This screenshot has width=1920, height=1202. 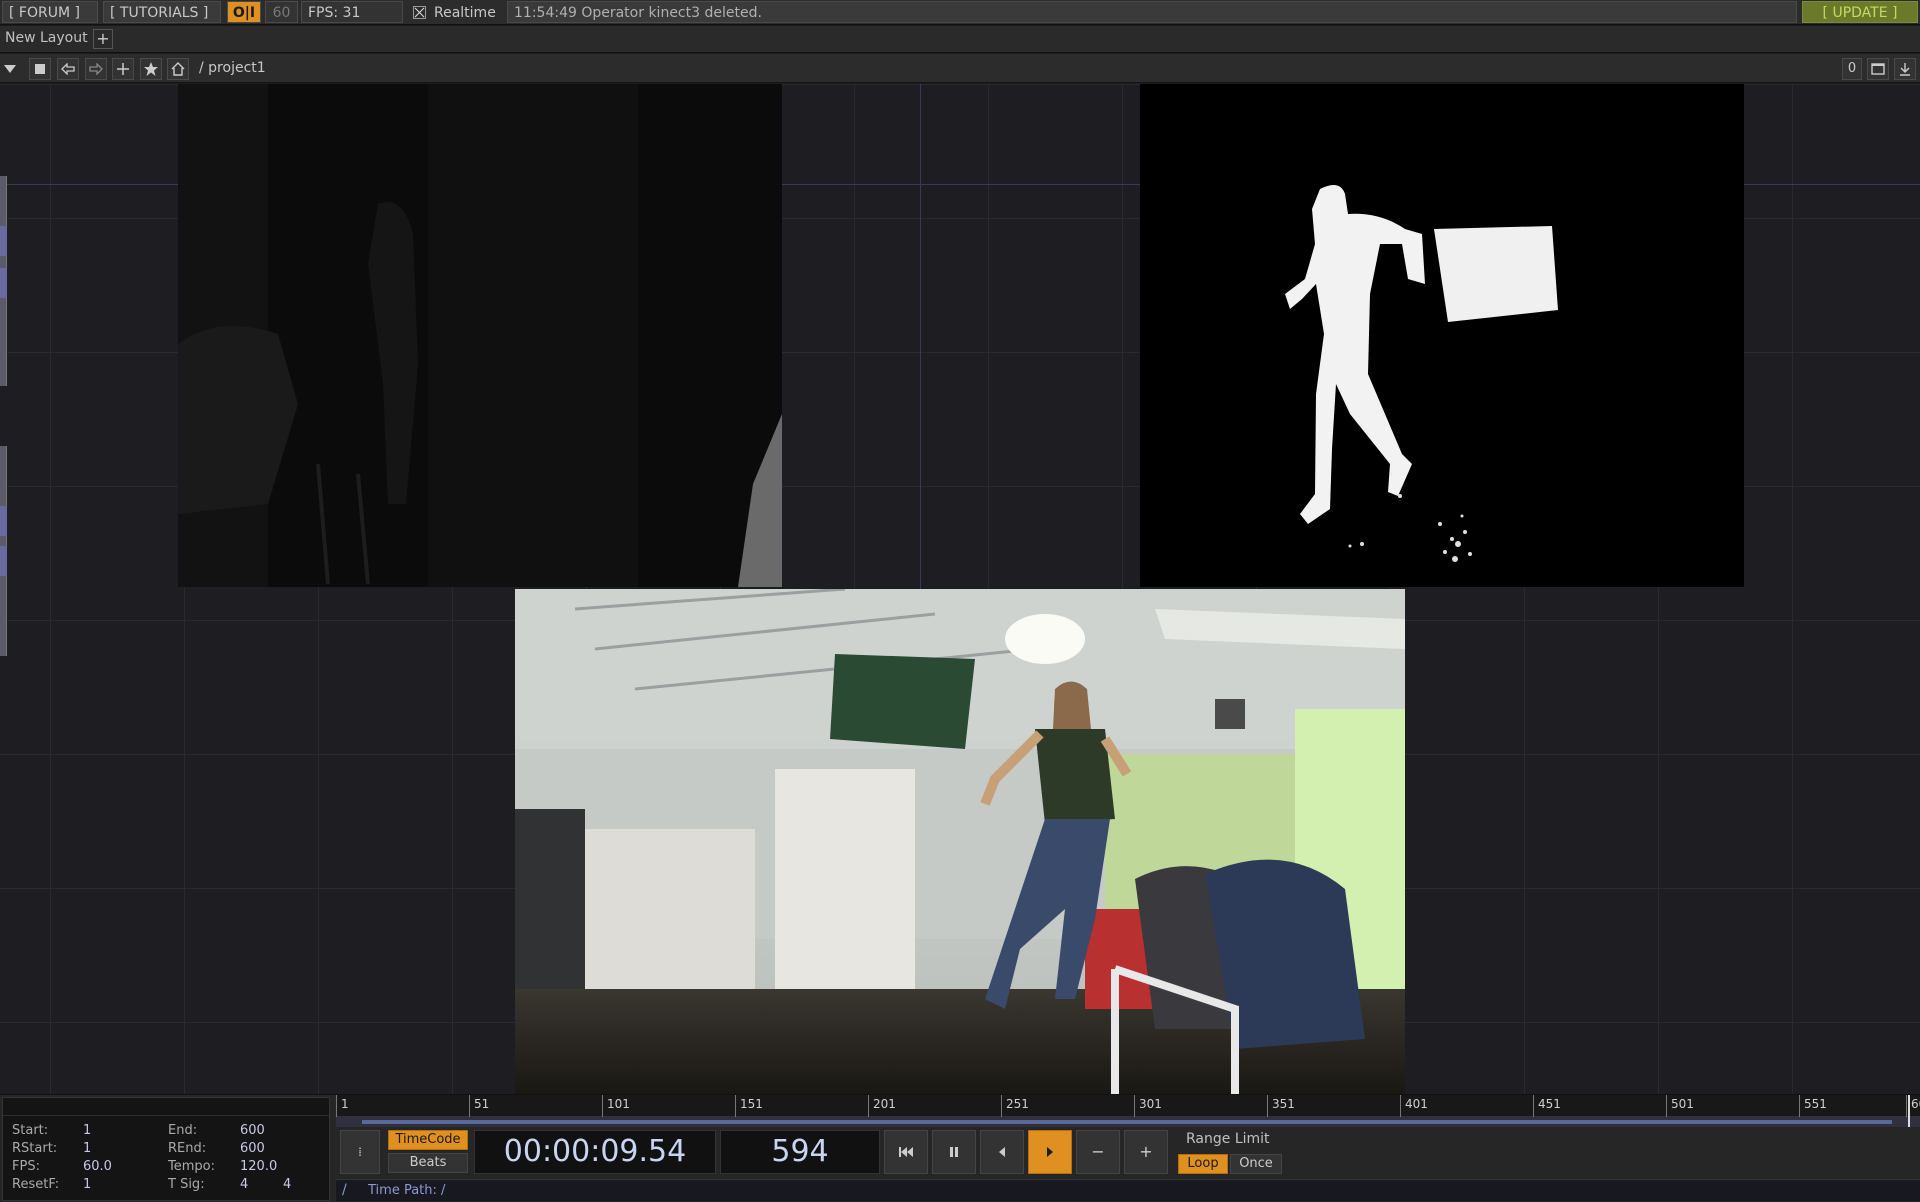 What do you see at coordinates (26, 1166) in the screenshot?
I see `fps-label: FPS:` at bounding box center [26, 1166].